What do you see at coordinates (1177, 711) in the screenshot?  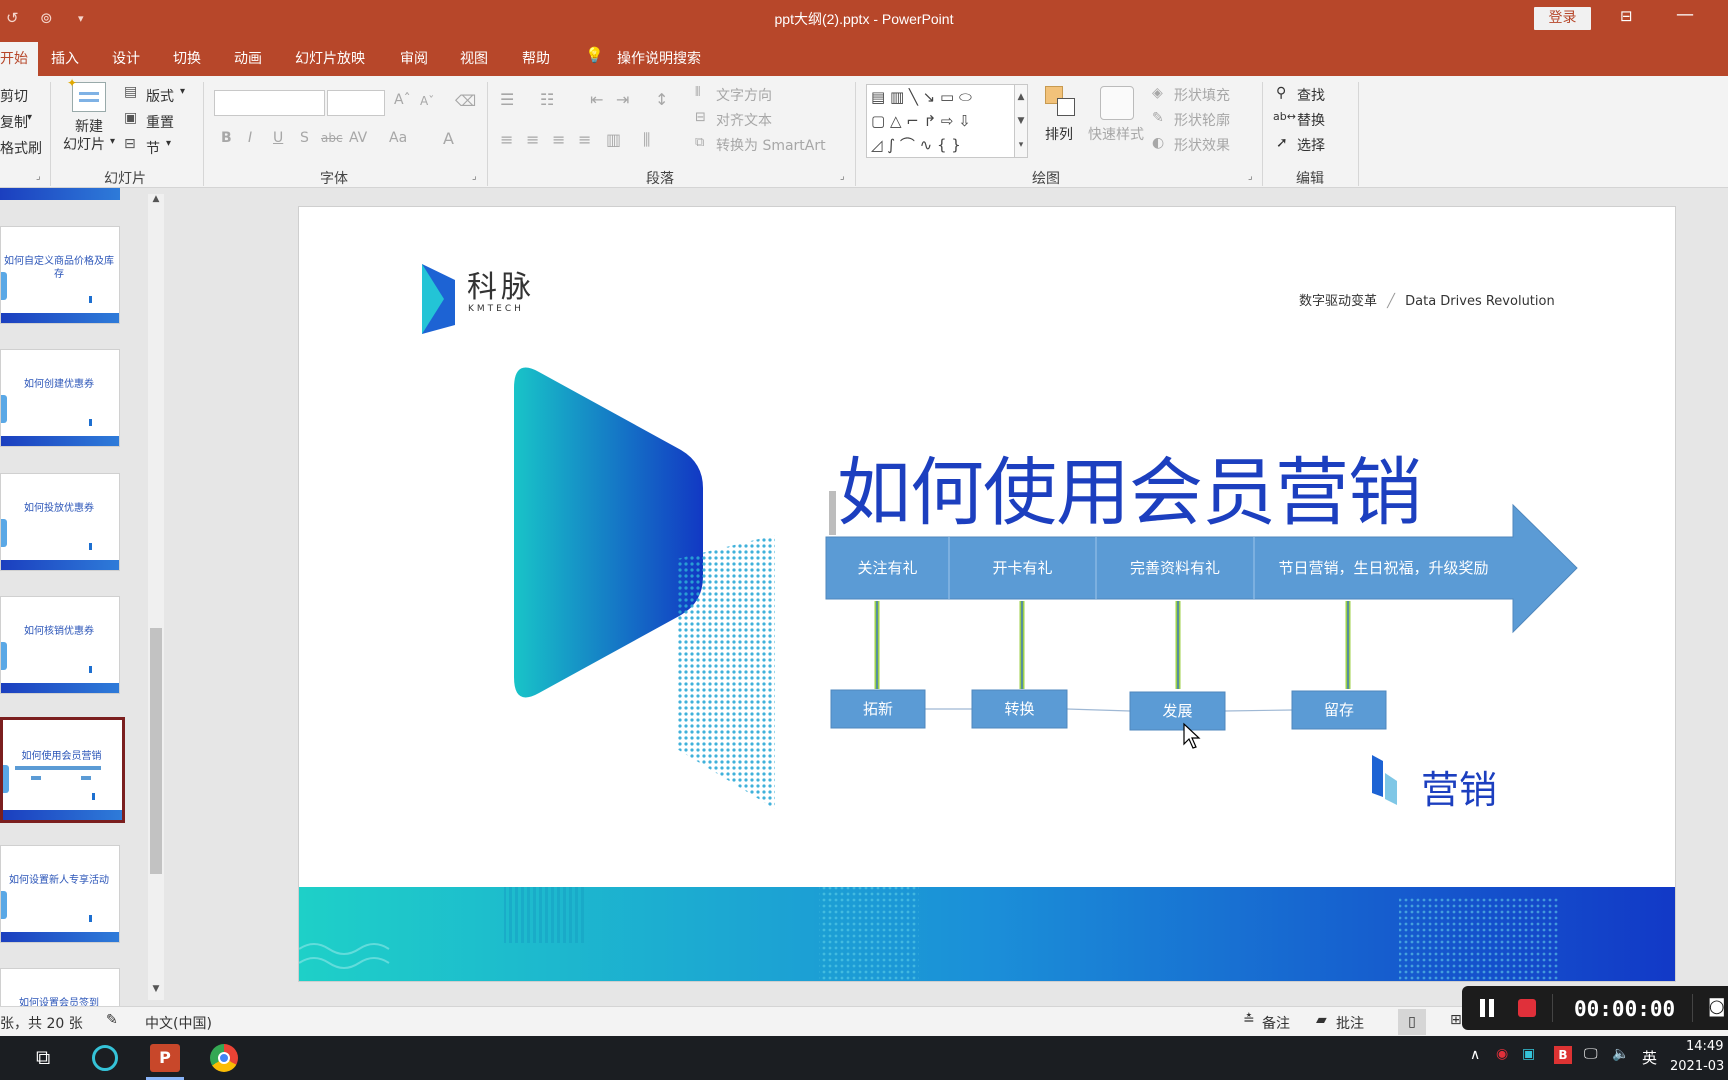 I see `stage-box-3: 发展` at bounding box center [1177, 711].